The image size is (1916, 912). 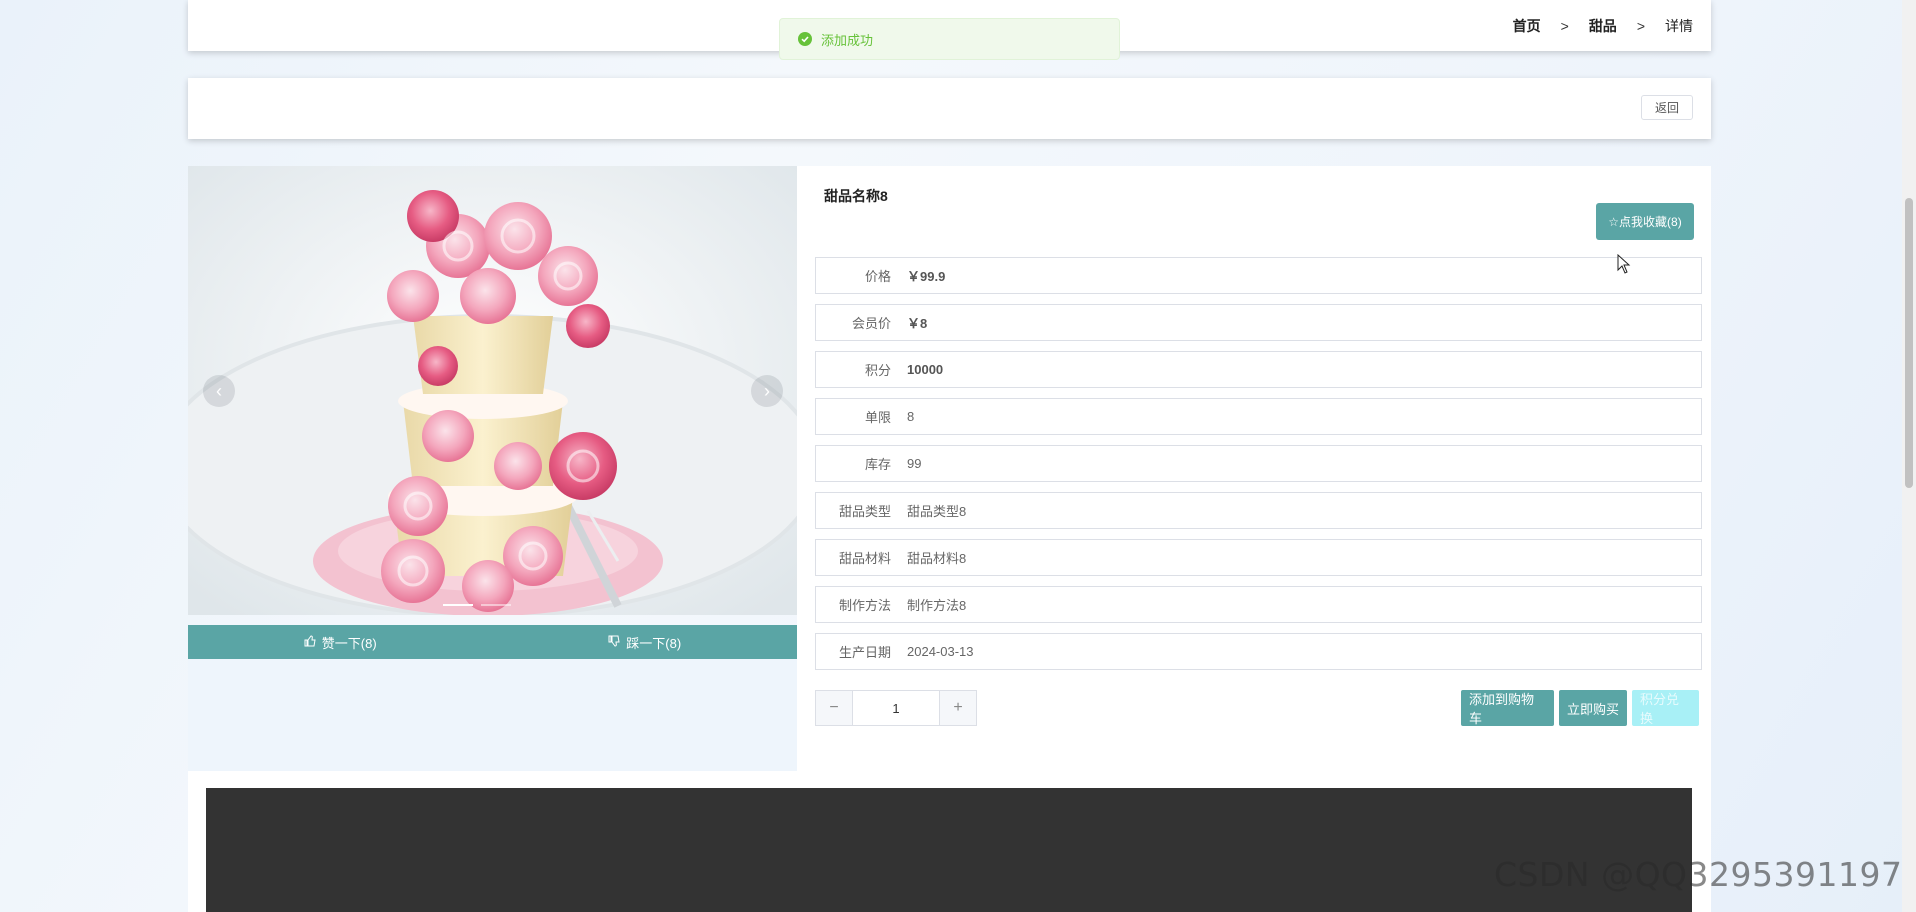 I want to click on quantity-decrease-button: −, so click(x=834, y=708).